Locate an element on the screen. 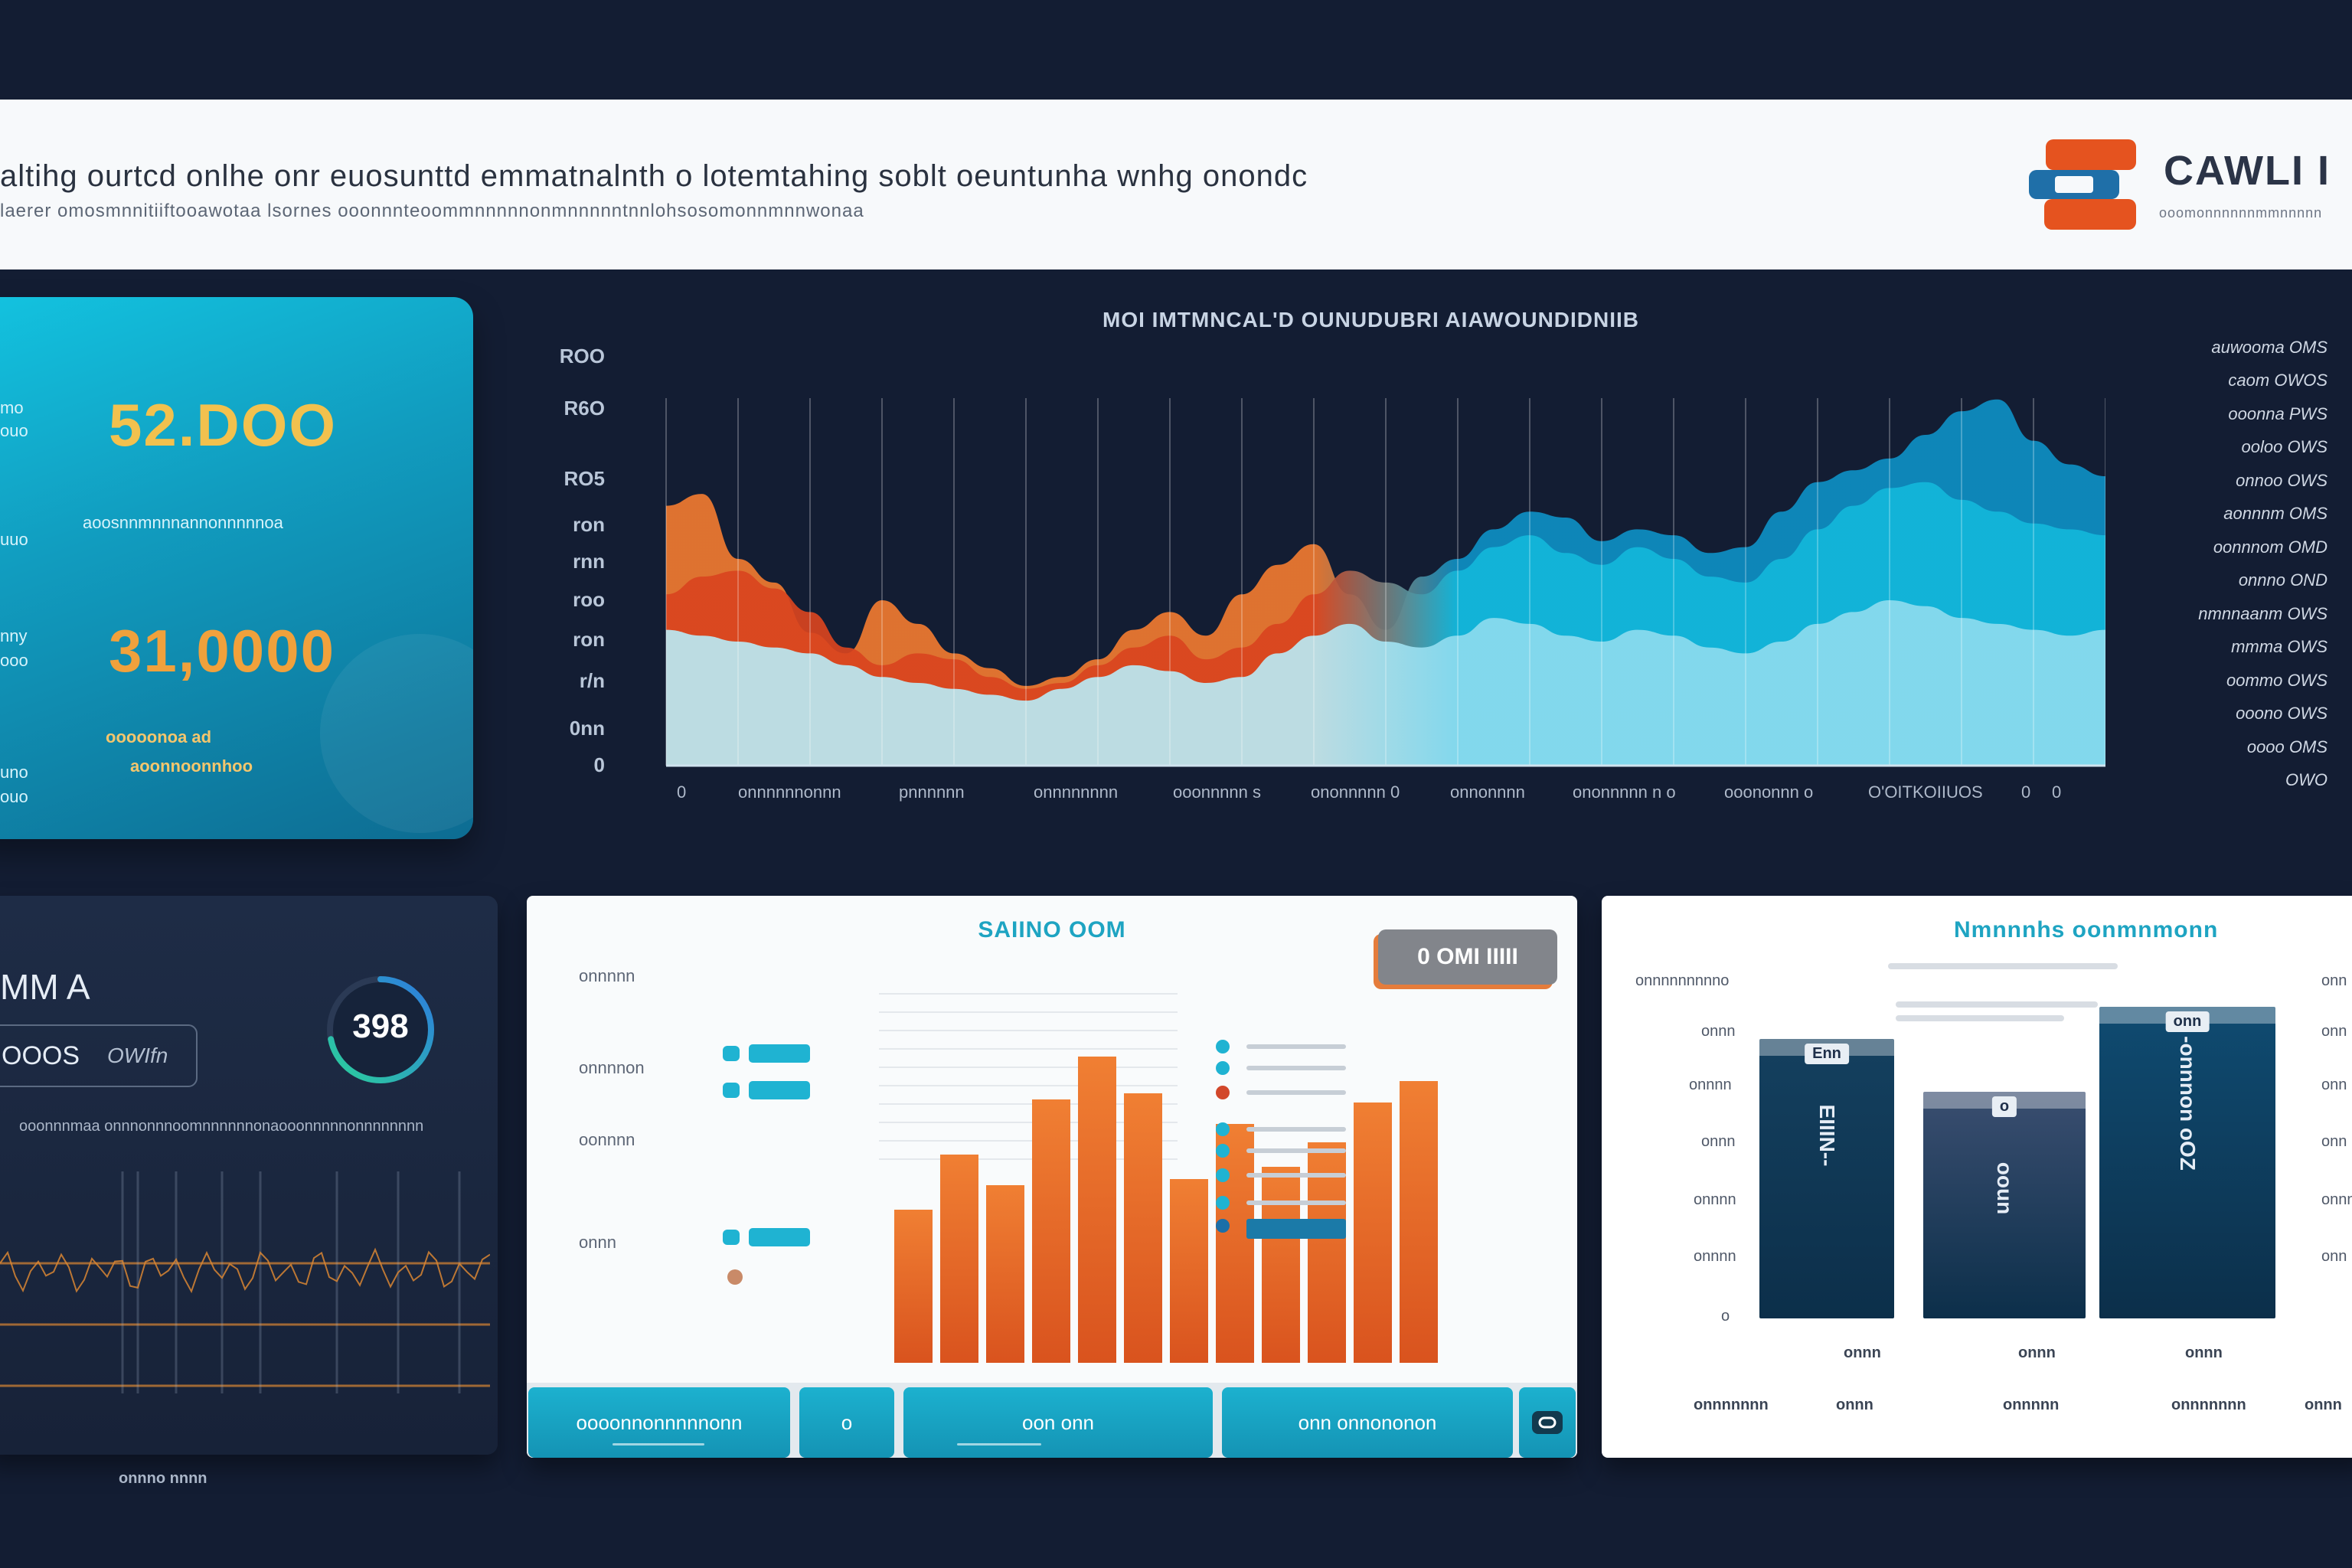  legend-item: ooloo OWS is located at coordinates (2251, 448).